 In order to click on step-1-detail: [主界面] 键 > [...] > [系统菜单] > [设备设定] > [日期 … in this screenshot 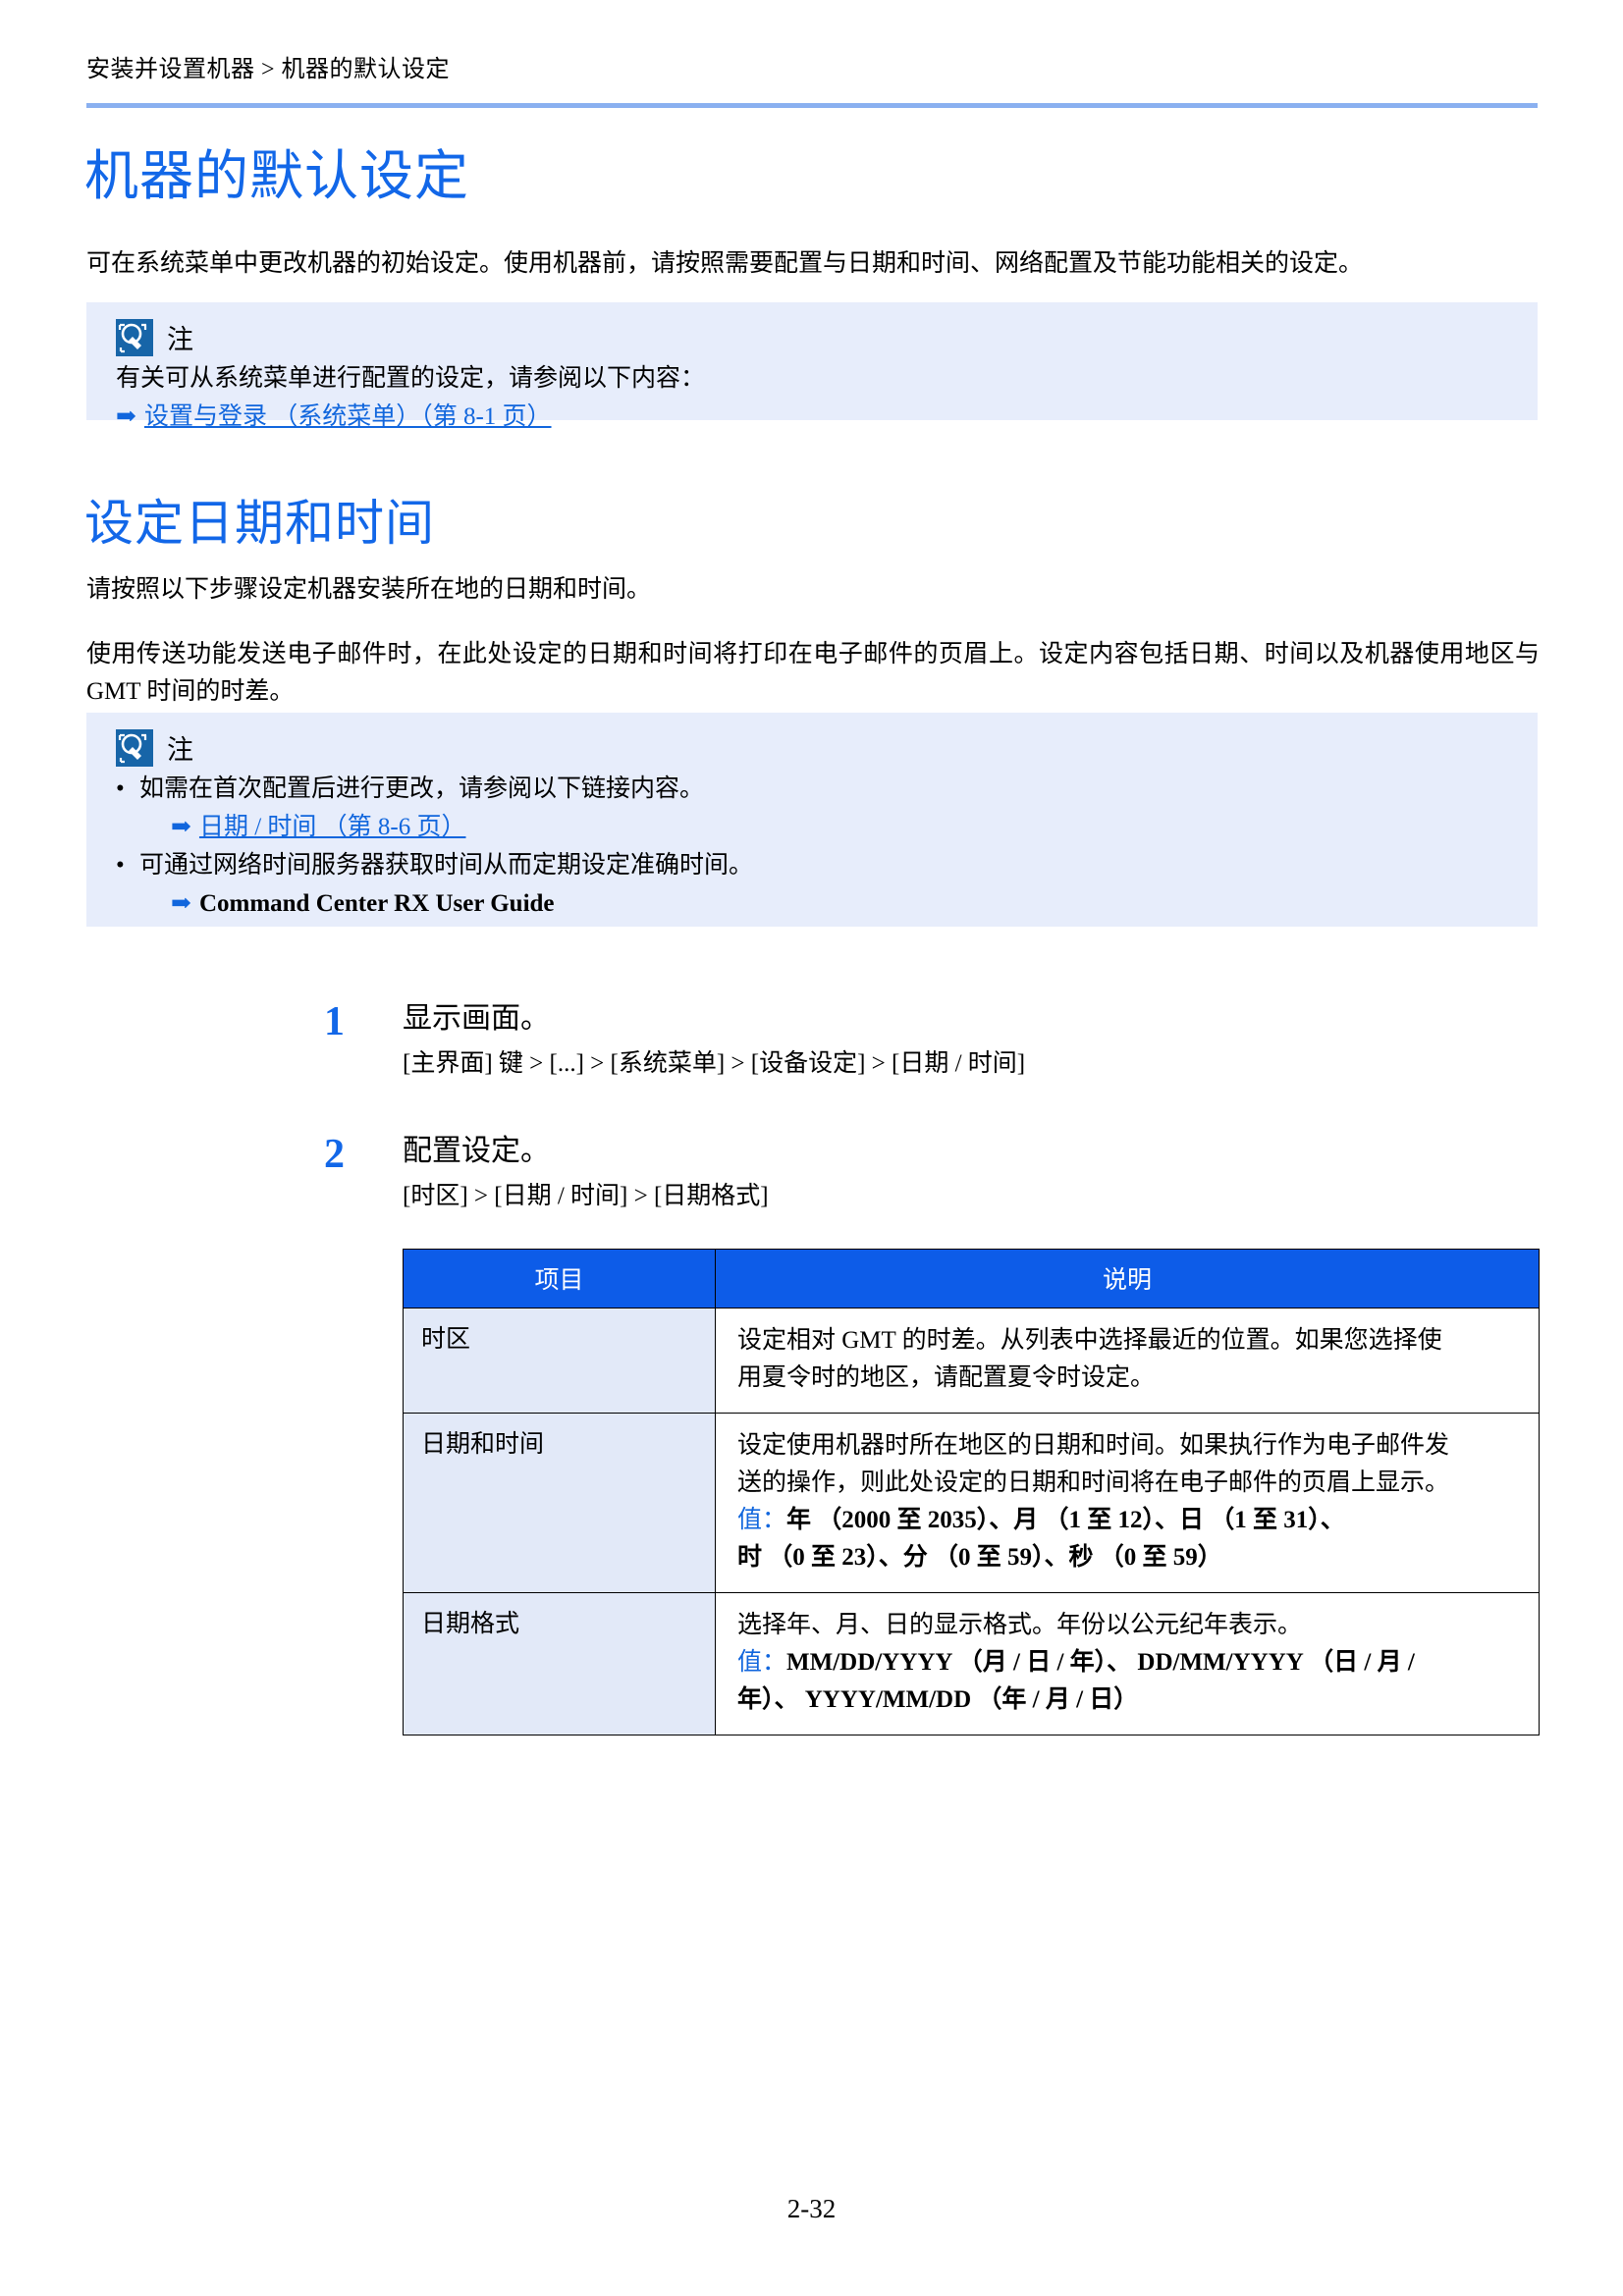, I will do `click(714, 1064)`.